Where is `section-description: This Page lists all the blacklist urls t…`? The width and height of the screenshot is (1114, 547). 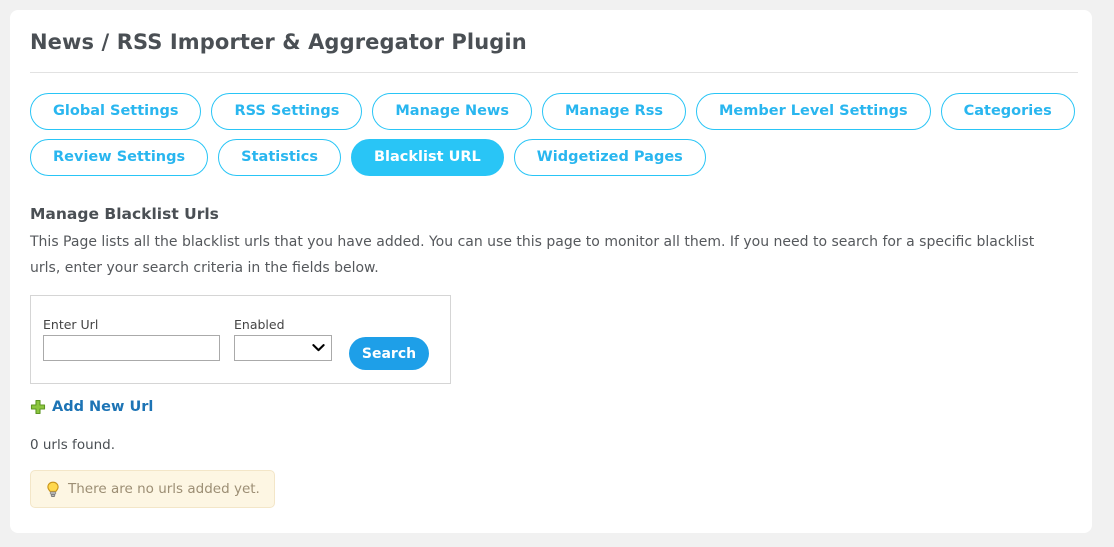 section-description: This Page lists all the blacklist urls t… is located at coordinates (532, 255).